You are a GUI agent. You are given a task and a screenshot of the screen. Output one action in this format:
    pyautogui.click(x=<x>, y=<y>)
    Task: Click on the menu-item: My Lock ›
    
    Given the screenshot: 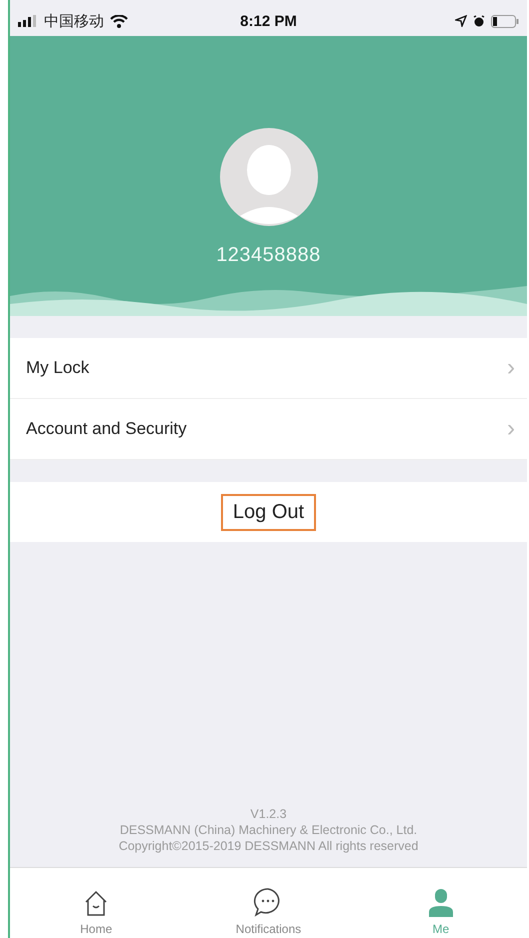 What is the action you would take?
    pyautogui.click(x=268, y=368)
    